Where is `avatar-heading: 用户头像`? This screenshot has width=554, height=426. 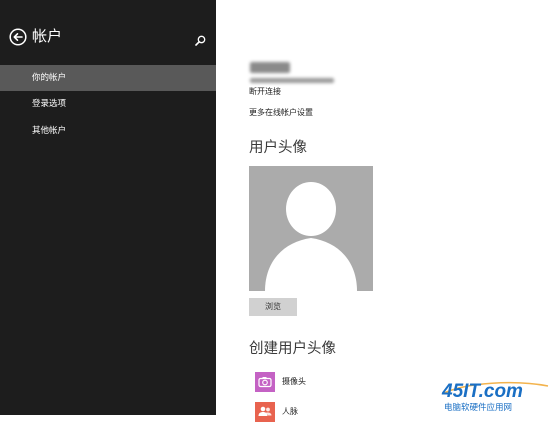 avatar-heading: 用户头像 is located at coordinates (278, 148).